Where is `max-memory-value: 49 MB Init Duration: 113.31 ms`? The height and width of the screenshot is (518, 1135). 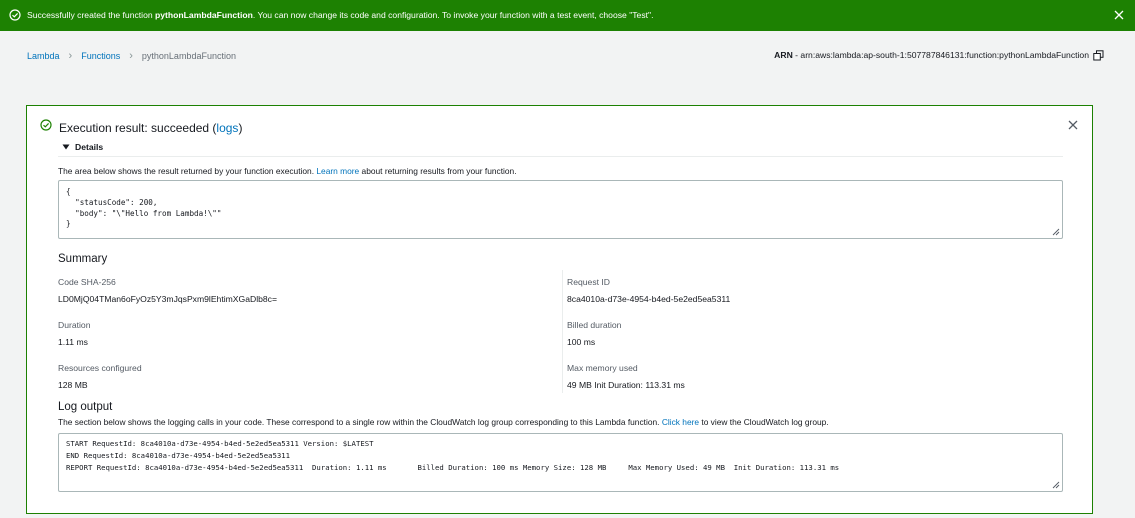
max-memory-value: 49 MB Init Duration: 113.31 ms is located at coordinates (626, 385).